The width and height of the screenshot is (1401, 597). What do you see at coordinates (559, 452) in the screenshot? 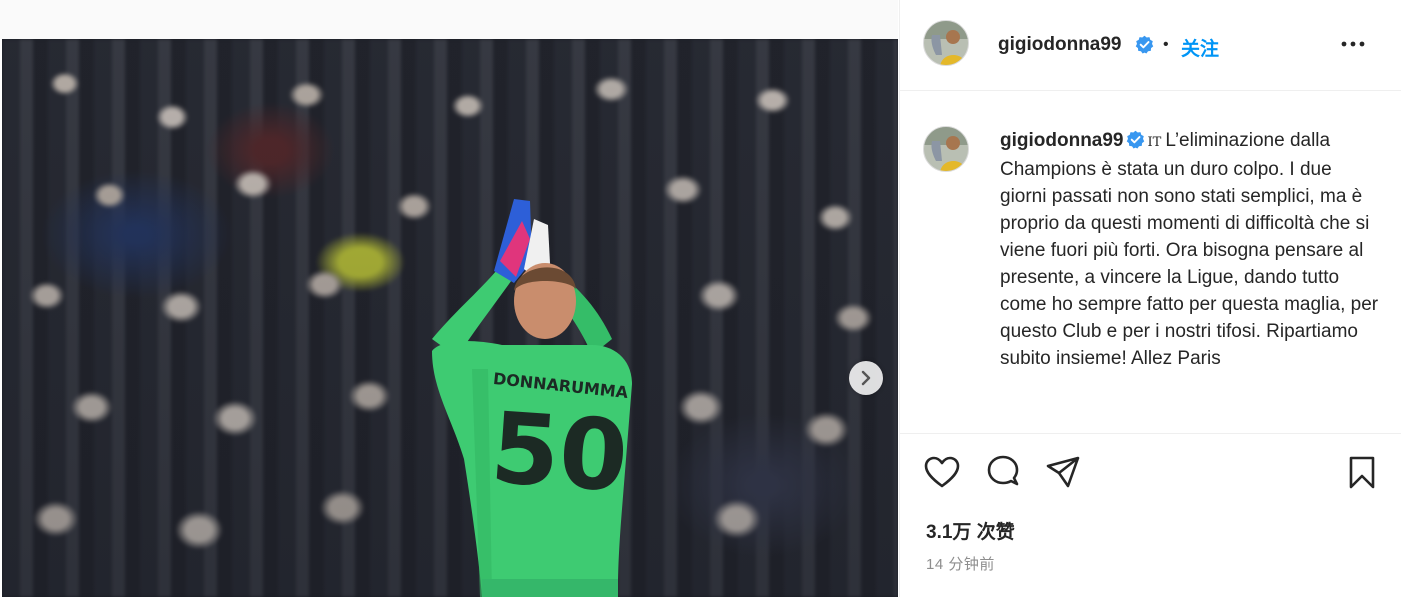
I see `jersey-number: 50` at bounding box center [559, 452].